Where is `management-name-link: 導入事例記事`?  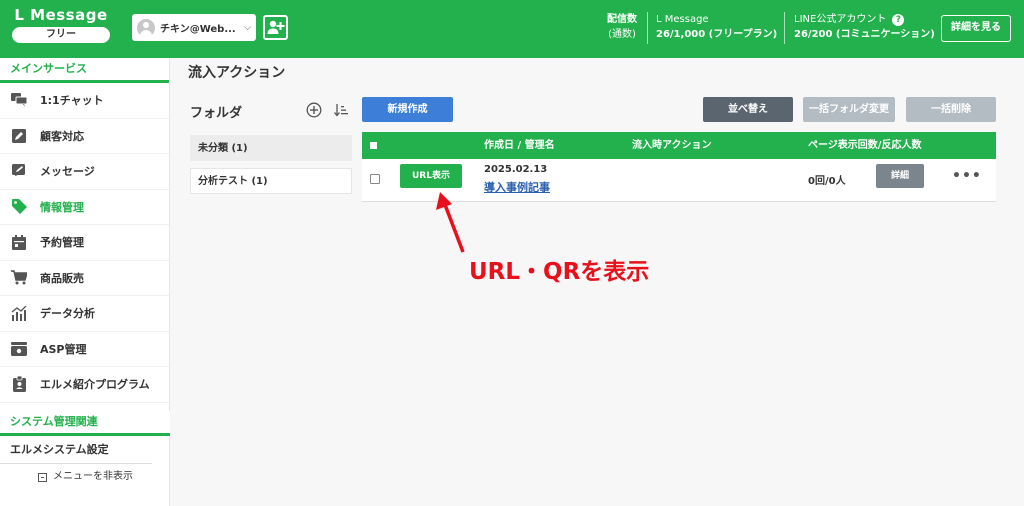
management-name-link: 導入事例記事 is located at coordinates (517, 187).